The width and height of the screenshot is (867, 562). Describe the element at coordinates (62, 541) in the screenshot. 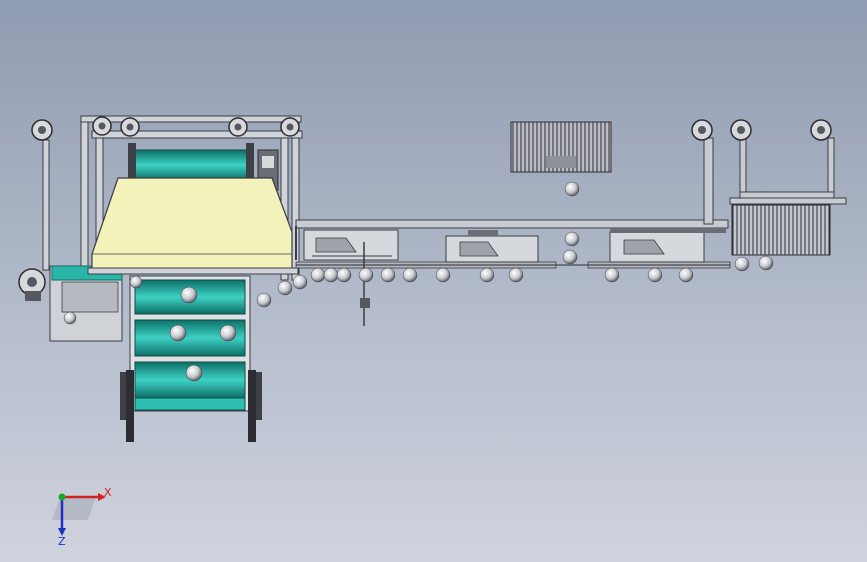

I see `z-axis-label: Z` at that location.